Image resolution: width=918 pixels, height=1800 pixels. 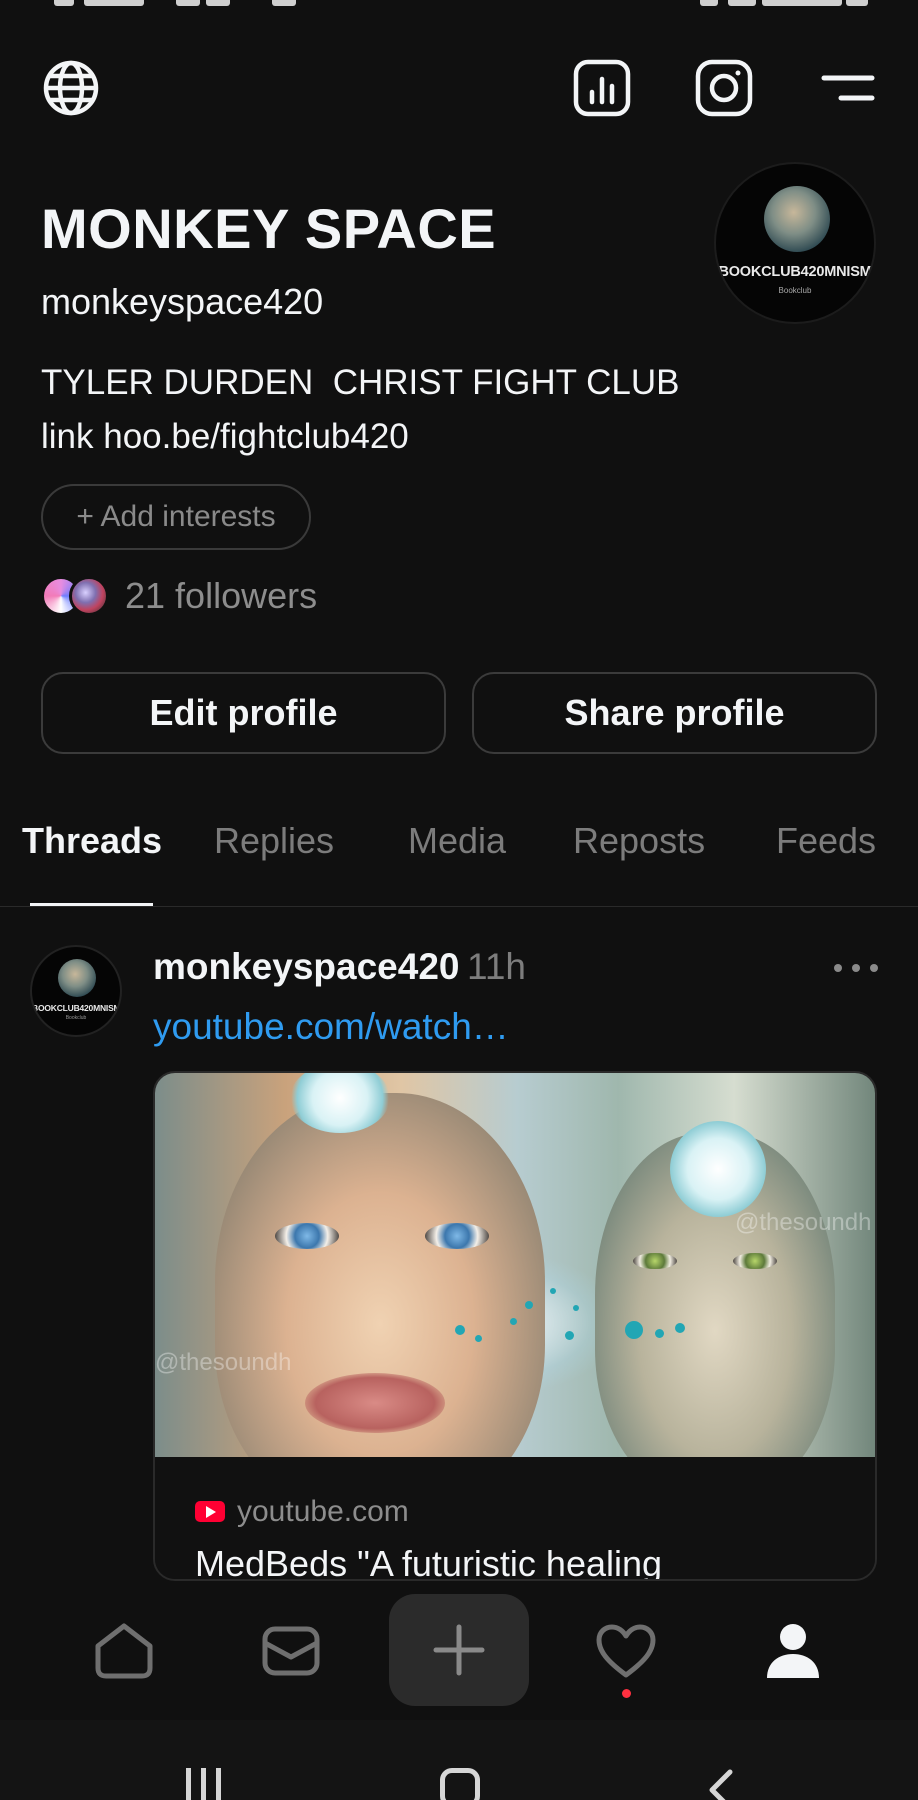 I want to click on followers-link: 21 followers, so click(x=179, y=596).